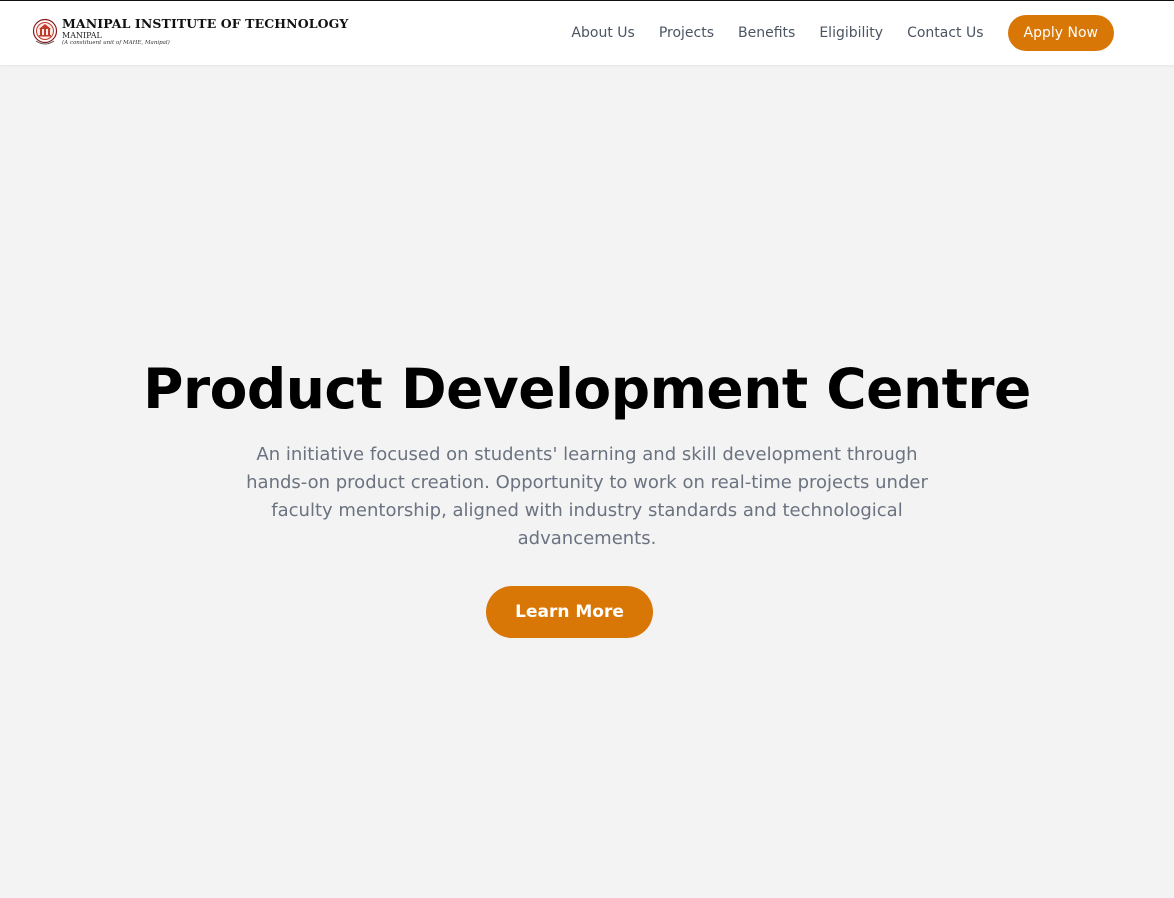 This screenshot has height=898, width=1174. I want to click on hero-title: Product Development Centre, so click(587, 389).